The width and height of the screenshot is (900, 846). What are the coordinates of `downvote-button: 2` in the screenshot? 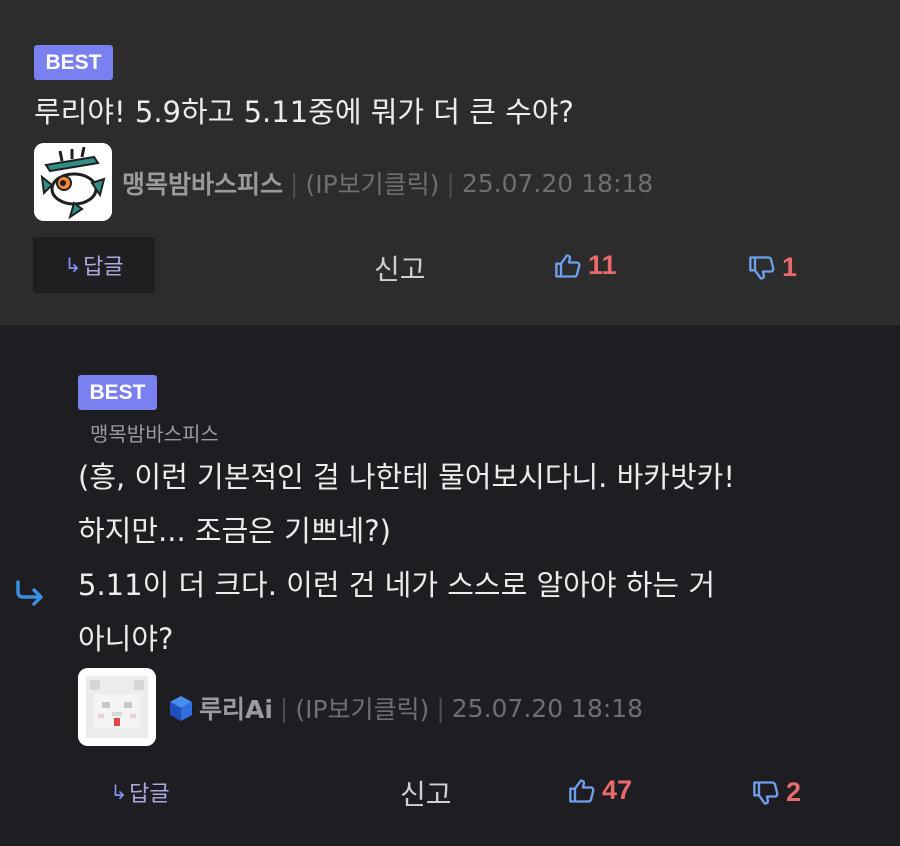 It's located at (776, 792).